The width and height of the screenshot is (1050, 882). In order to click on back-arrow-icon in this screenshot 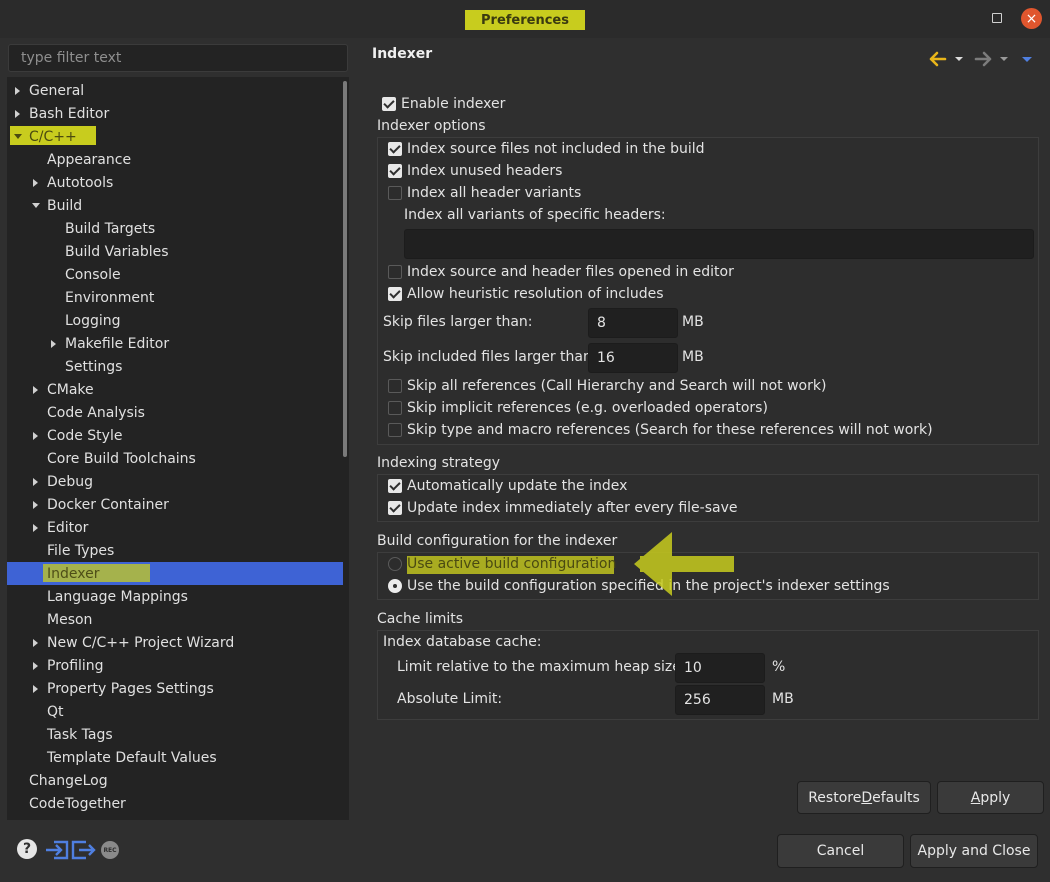, I will do `click(938, 59)`.